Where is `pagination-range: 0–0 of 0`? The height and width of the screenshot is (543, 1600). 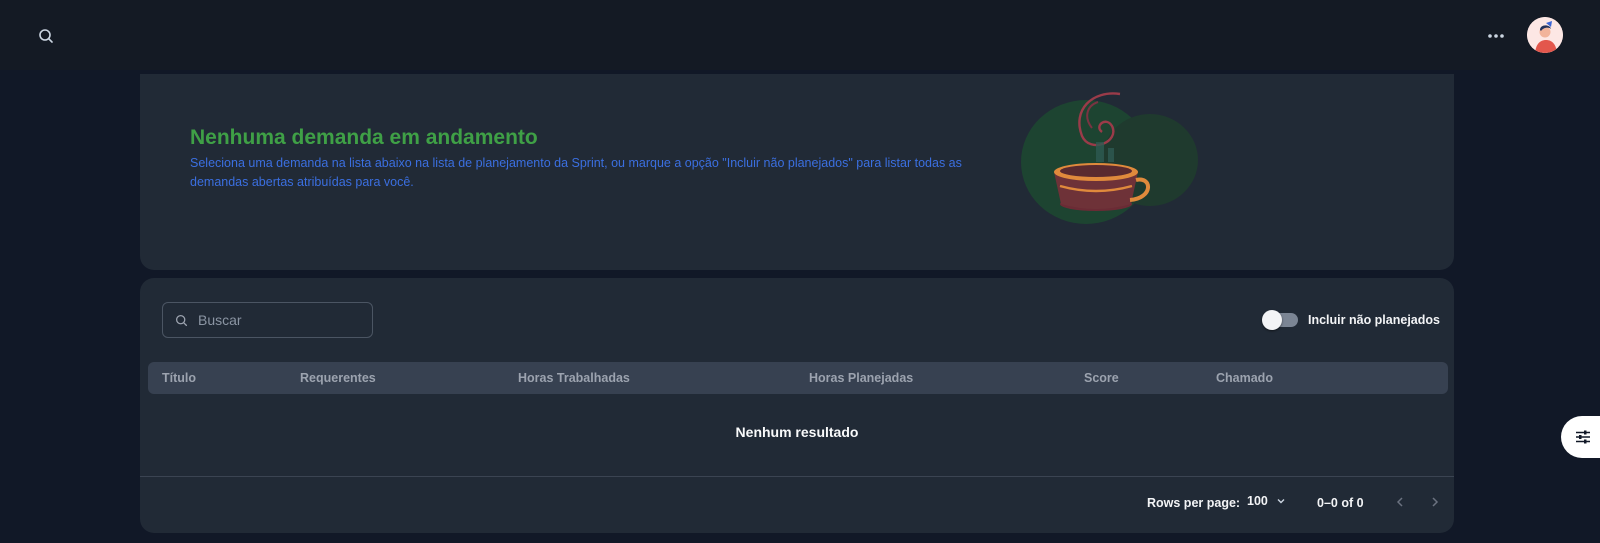
pagination-range: 0–0 of 0 is located at coordinates (1340, 503).